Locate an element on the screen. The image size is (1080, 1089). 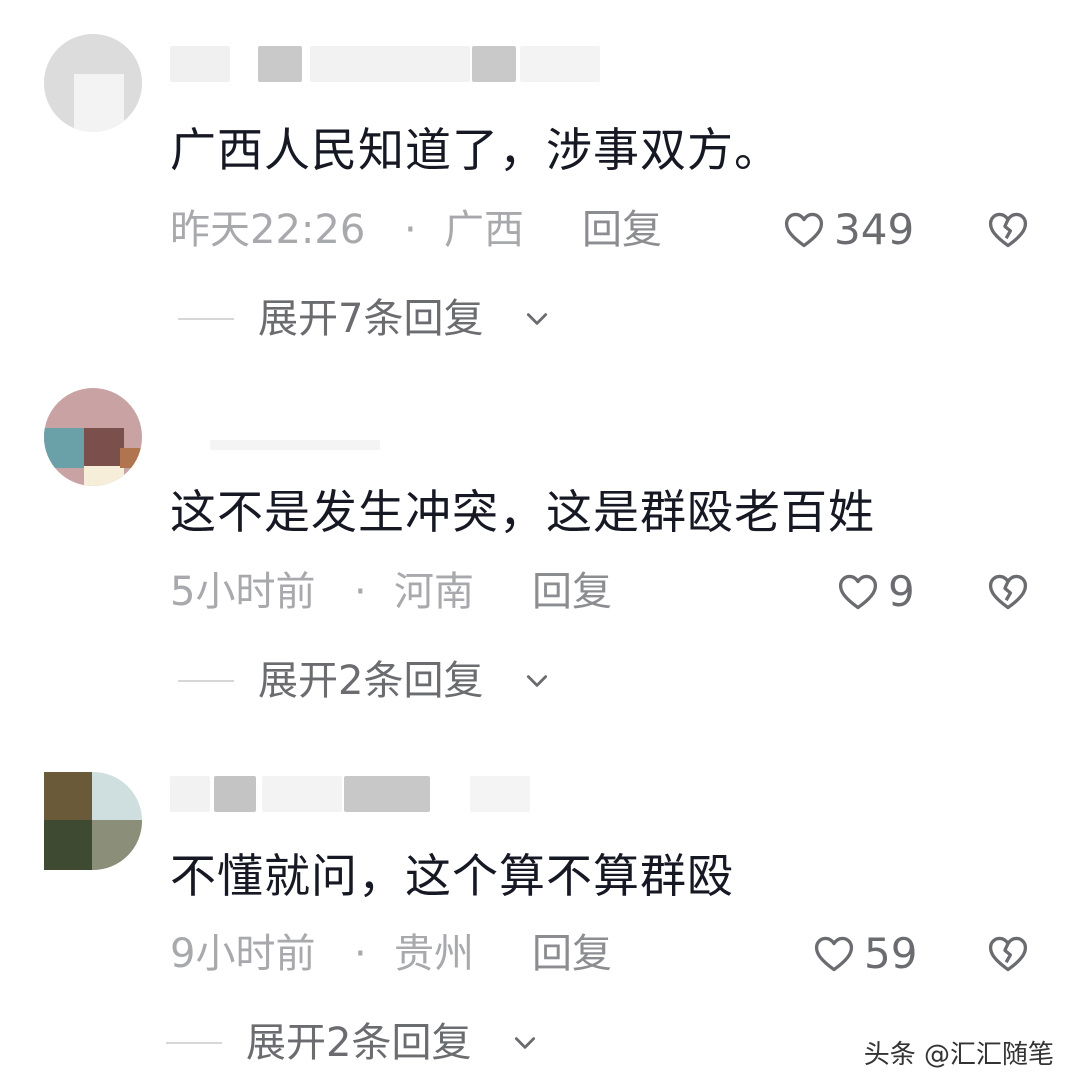
comment-meta: 5小时前 · 河南 回复 9 is located at coordinates (610, 592).